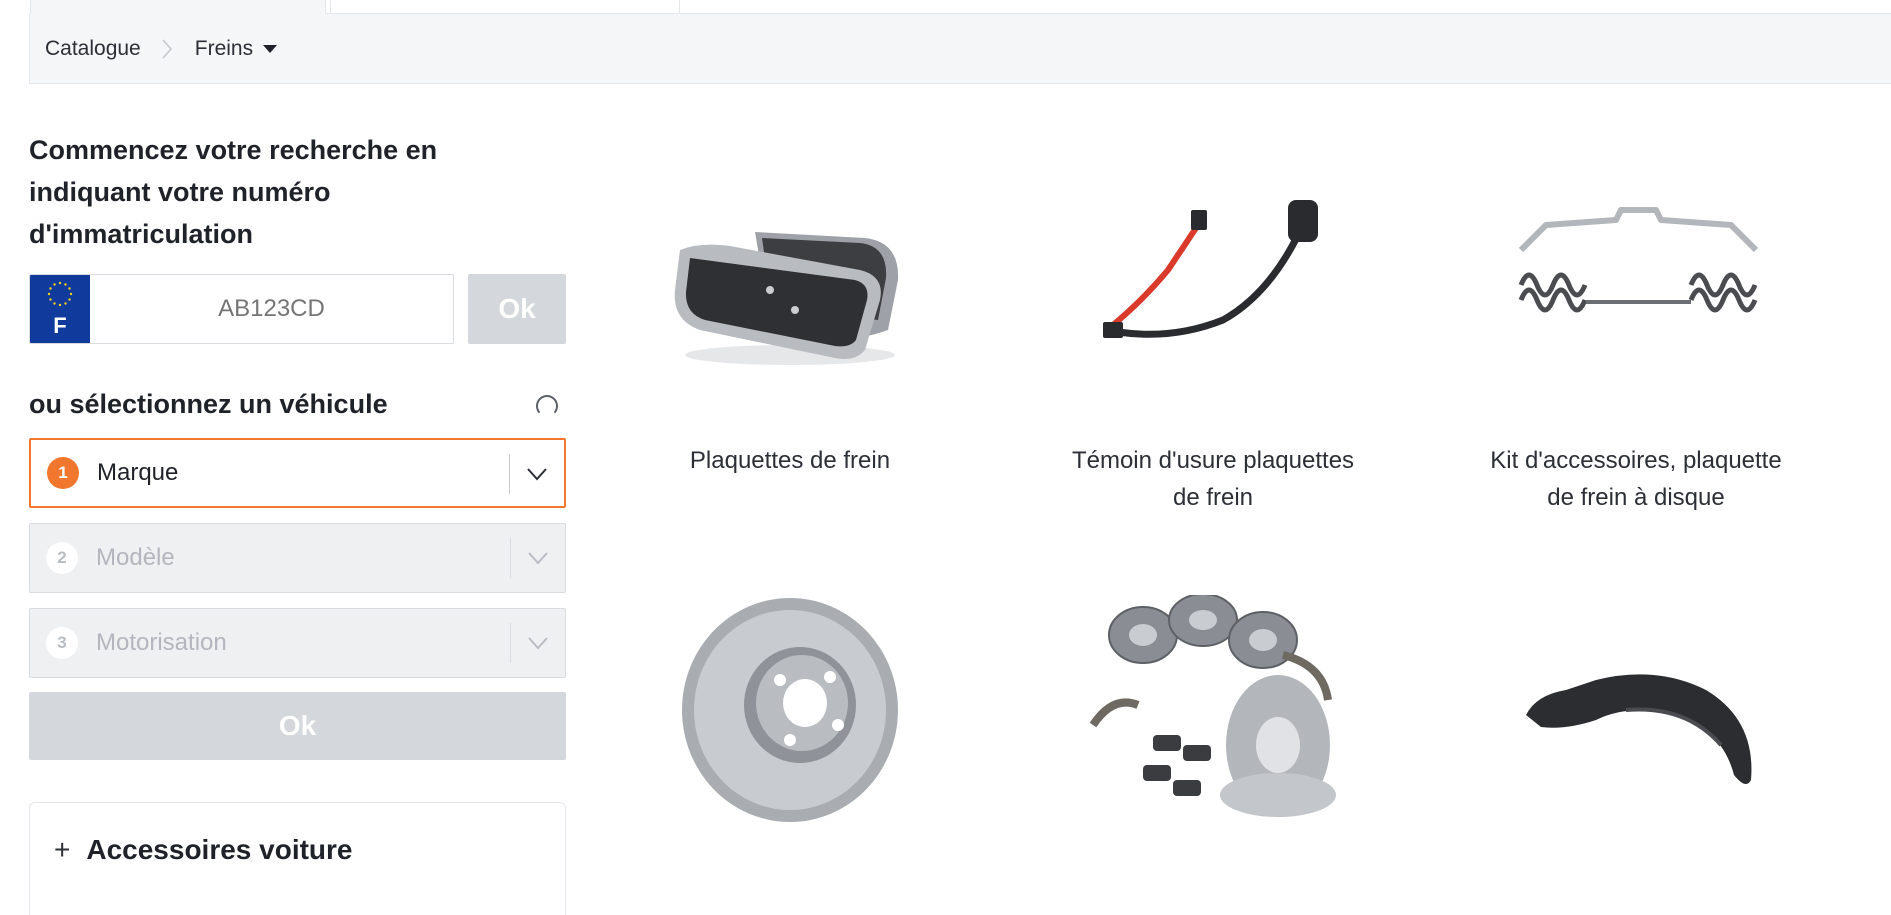 Image resolution: width=1891 pixels, height=915 pixels. I want to click on wear-sensor-image, so click(1213, 280).